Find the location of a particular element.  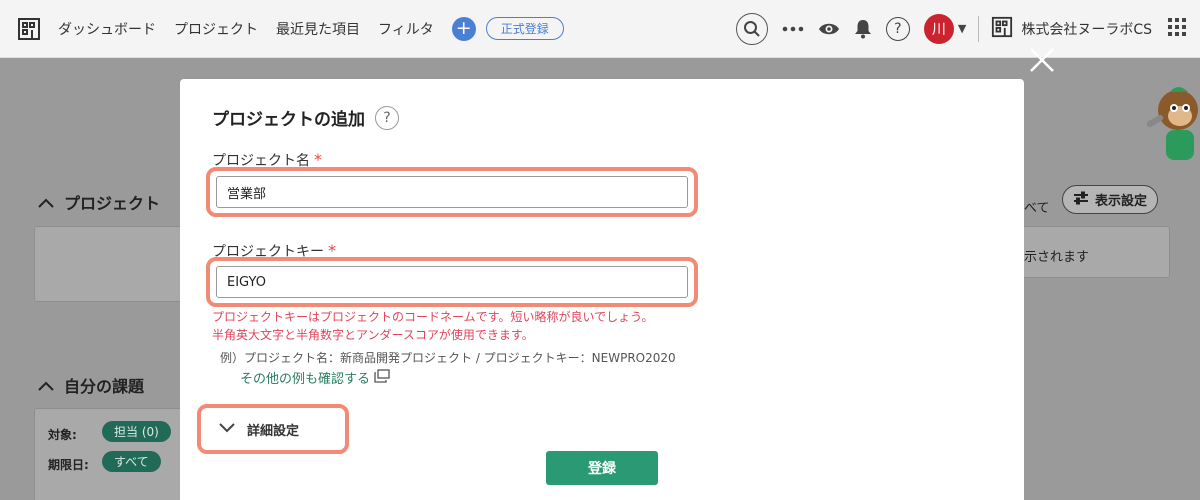

eye-icon is located at coordinates (829, 29).